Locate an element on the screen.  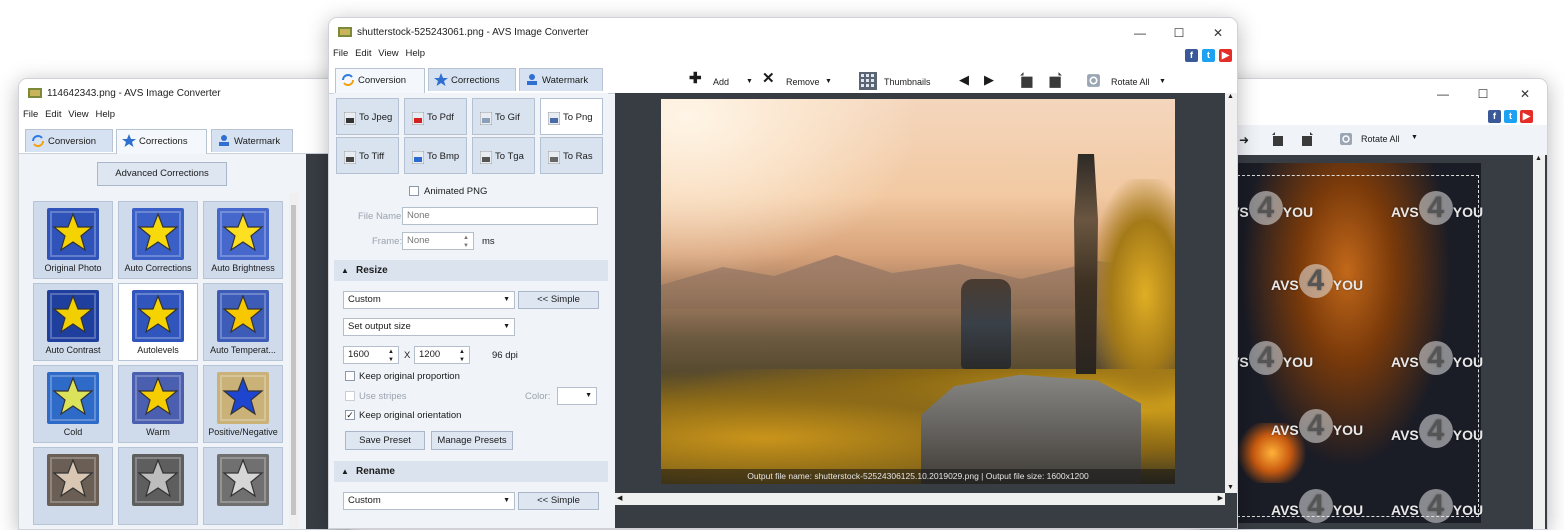
format-button-to-gif: To Gif is located at coordinates (503, 116).